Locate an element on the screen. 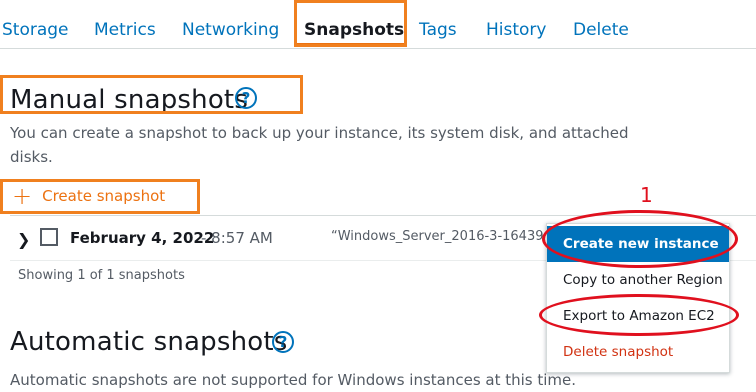 Image resolution: width=756 pixels, height=392 pixels. snapshot-date: February 4, 2022 is located at coordinates (142, 238).